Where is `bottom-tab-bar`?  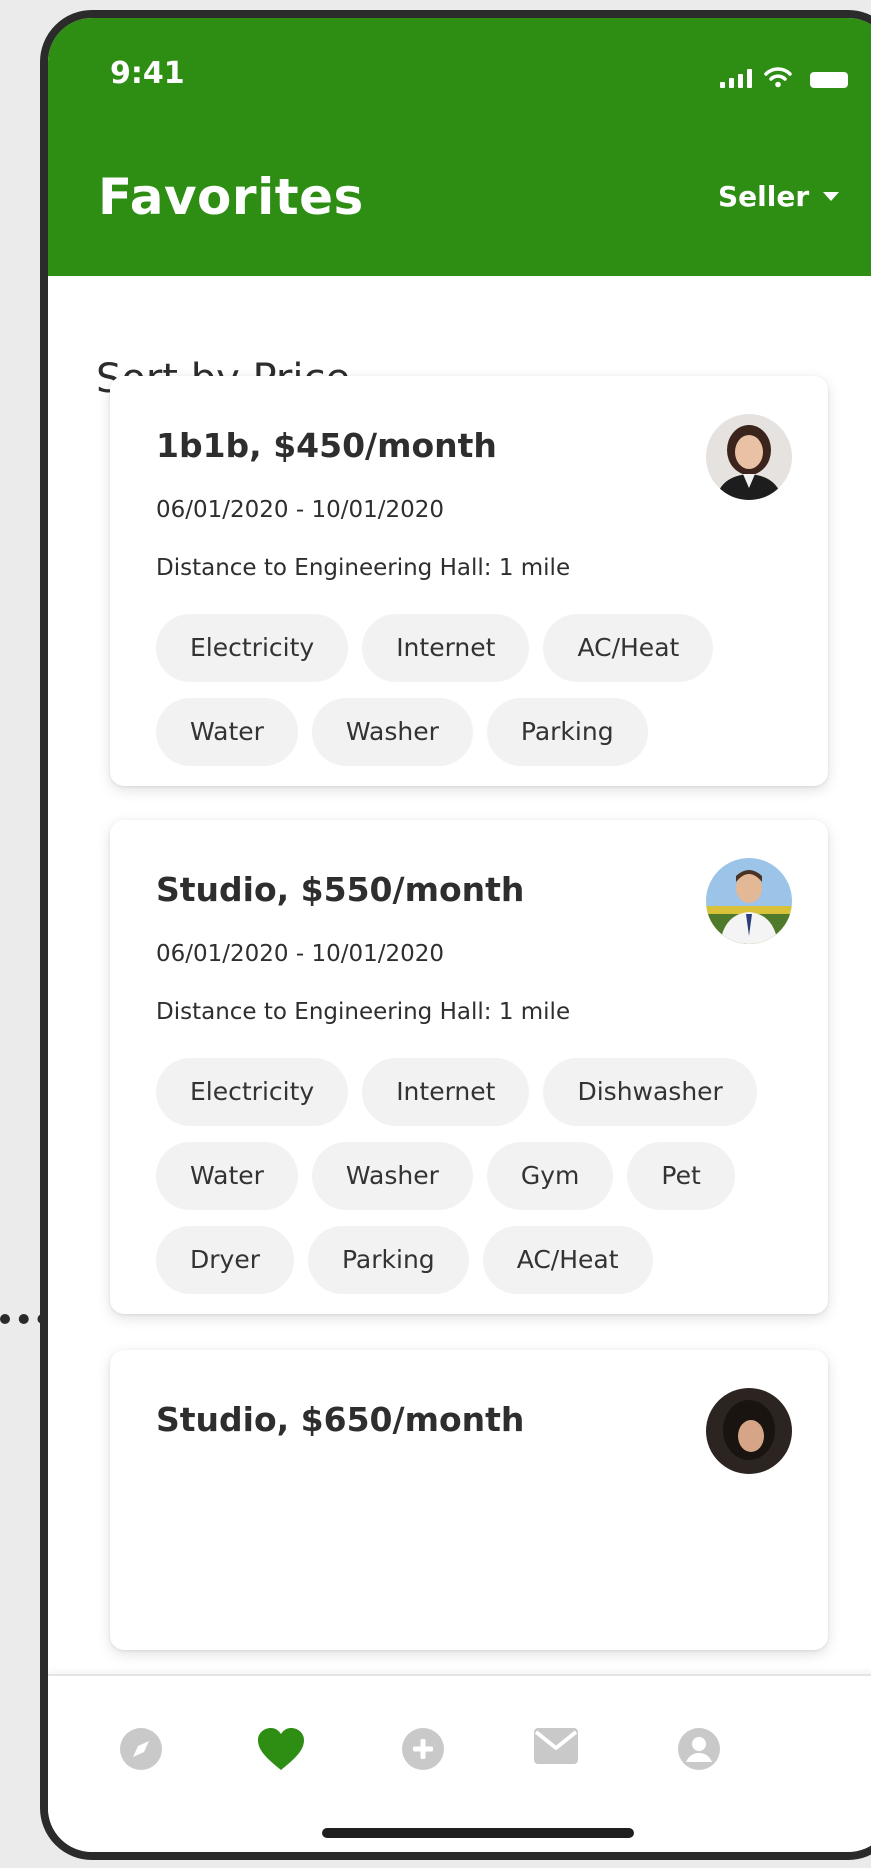 bottom-tab-bar is located at coordinates (459, 1763).